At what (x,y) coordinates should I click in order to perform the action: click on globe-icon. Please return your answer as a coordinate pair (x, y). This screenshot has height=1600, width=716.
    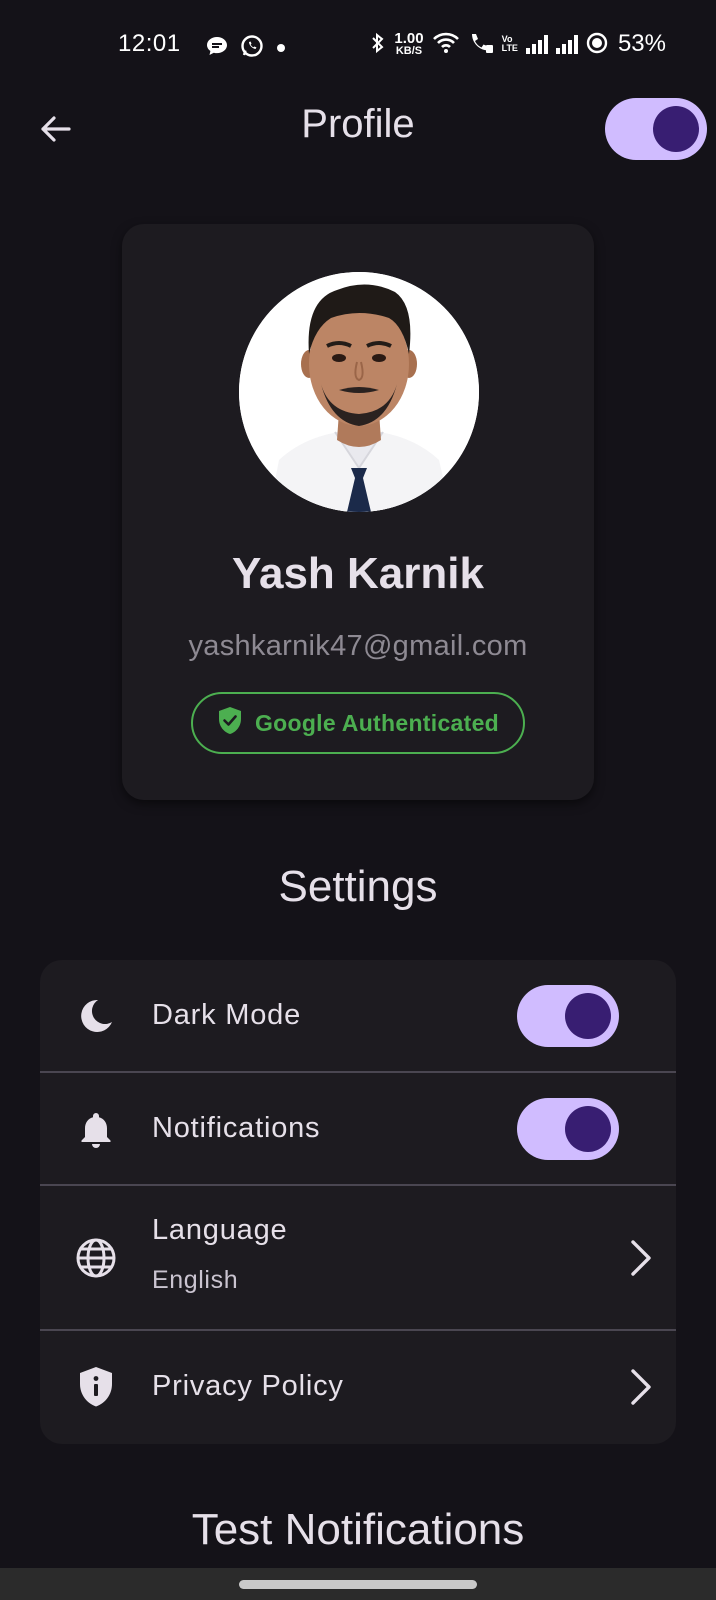
    Looking at the image, I should click on (96, 1258).